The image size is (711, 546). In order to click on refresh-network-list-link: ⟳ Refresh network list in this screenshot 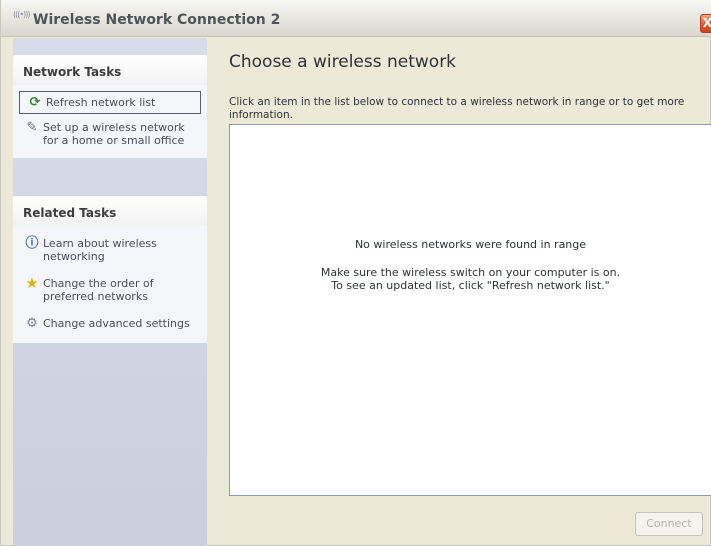, I will do `click(110, 102)`.